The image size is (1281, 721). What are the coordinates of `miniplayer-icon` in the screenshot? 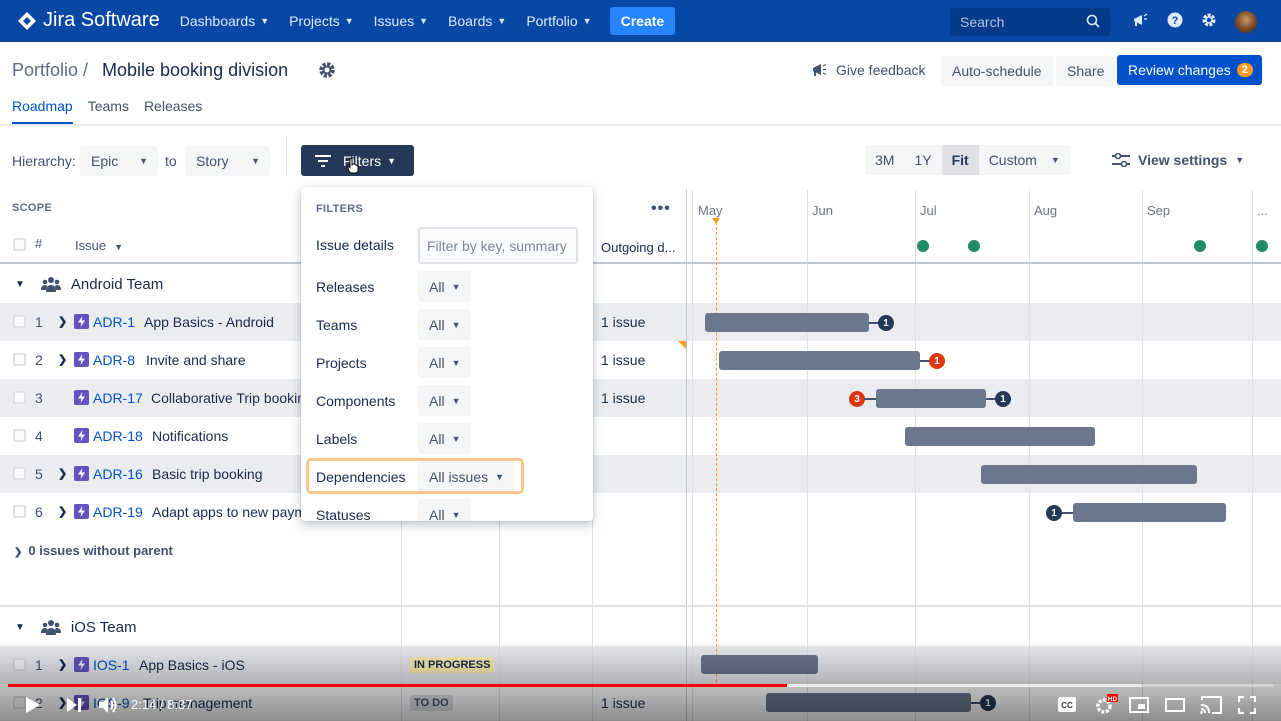 It's located at (1139, 705).